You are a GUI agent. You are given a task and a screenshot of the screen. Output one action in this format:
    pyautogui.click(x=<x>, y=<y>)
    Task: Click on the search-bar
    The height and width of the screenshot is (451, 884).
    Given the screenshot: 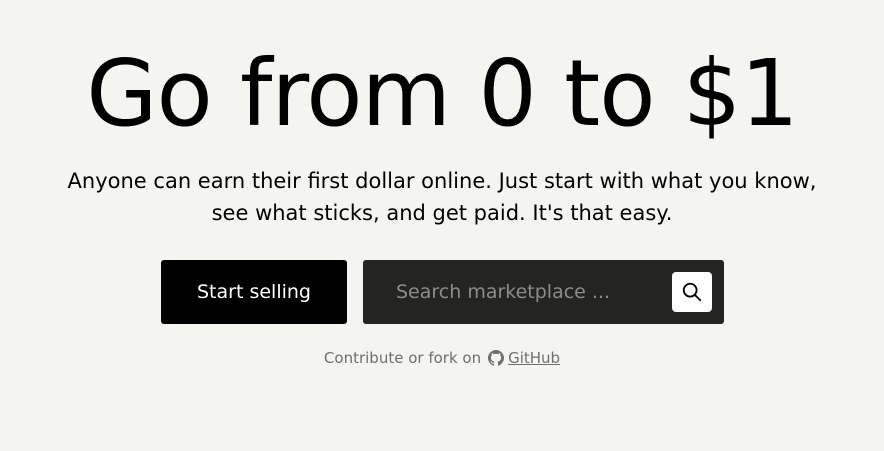 What is the action you would take?
    pyautogui.click(x=543, y=292)
    